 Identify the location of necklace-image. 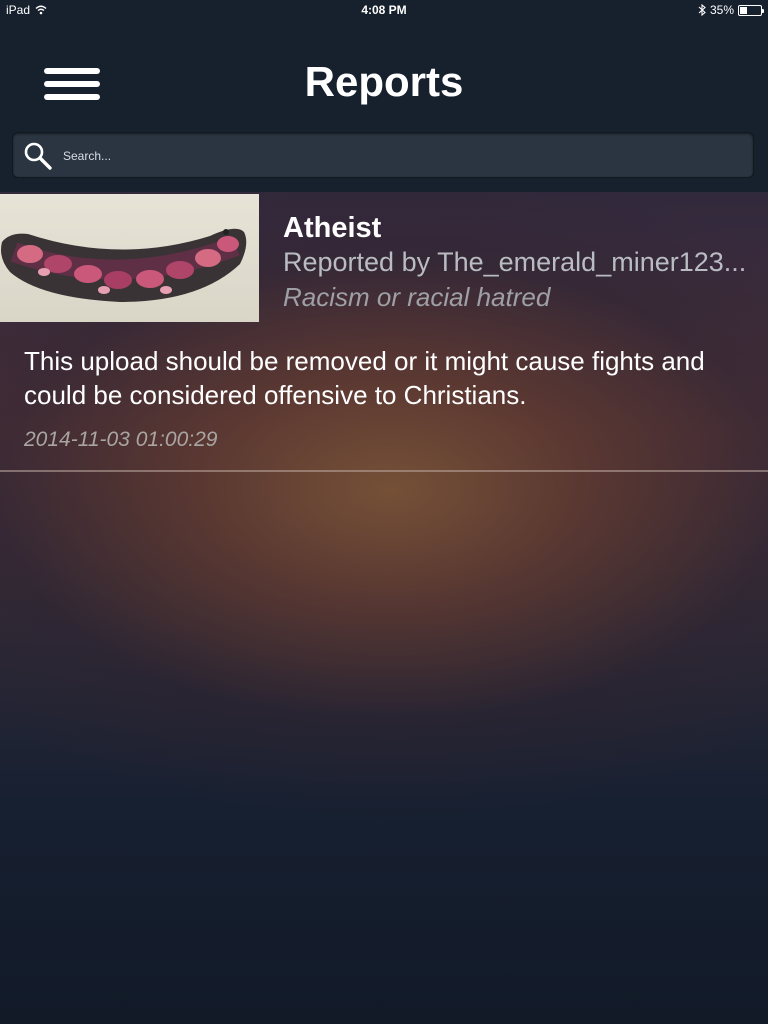
(124, 265).